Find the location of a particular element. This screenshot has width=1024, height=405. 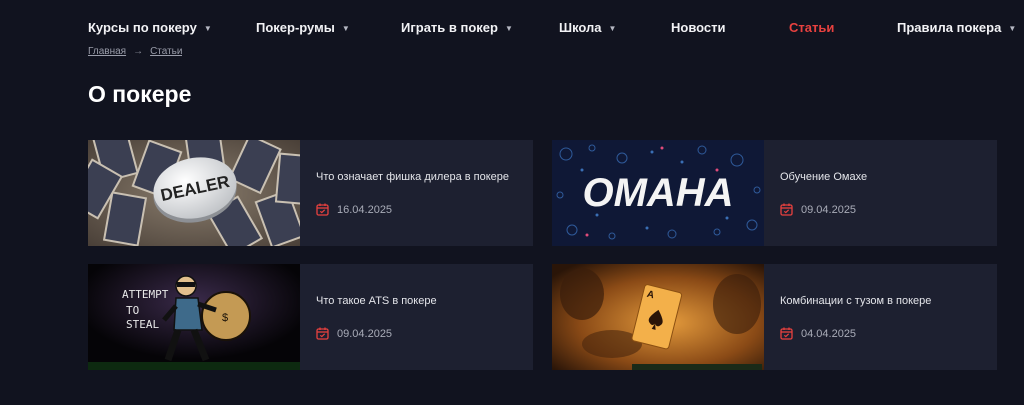

nav-label: Курсы по покеру is located at coordinates (142, 27).